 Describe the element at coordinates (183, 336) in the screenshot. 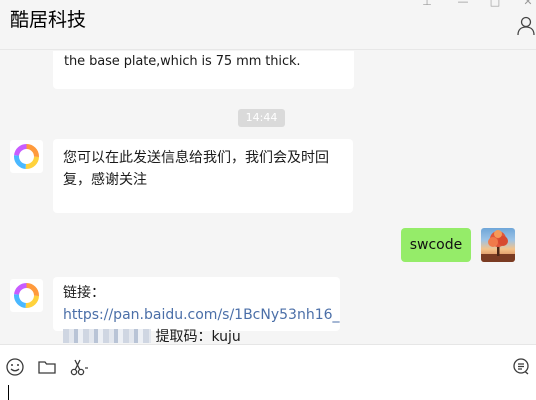

I see `code-label: 提取码：` at that location.